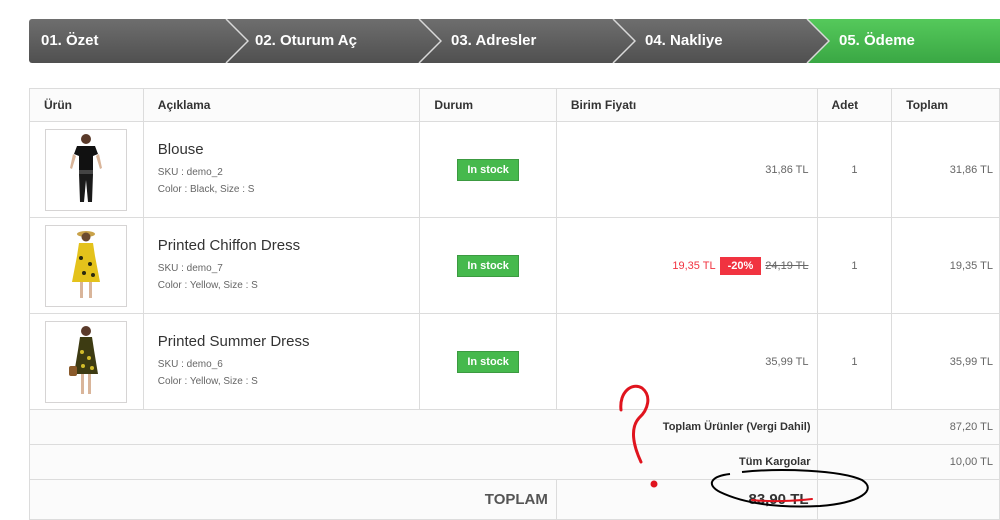  I want to click on step-addresses-label: 03. Adresler, so click(494, 40).